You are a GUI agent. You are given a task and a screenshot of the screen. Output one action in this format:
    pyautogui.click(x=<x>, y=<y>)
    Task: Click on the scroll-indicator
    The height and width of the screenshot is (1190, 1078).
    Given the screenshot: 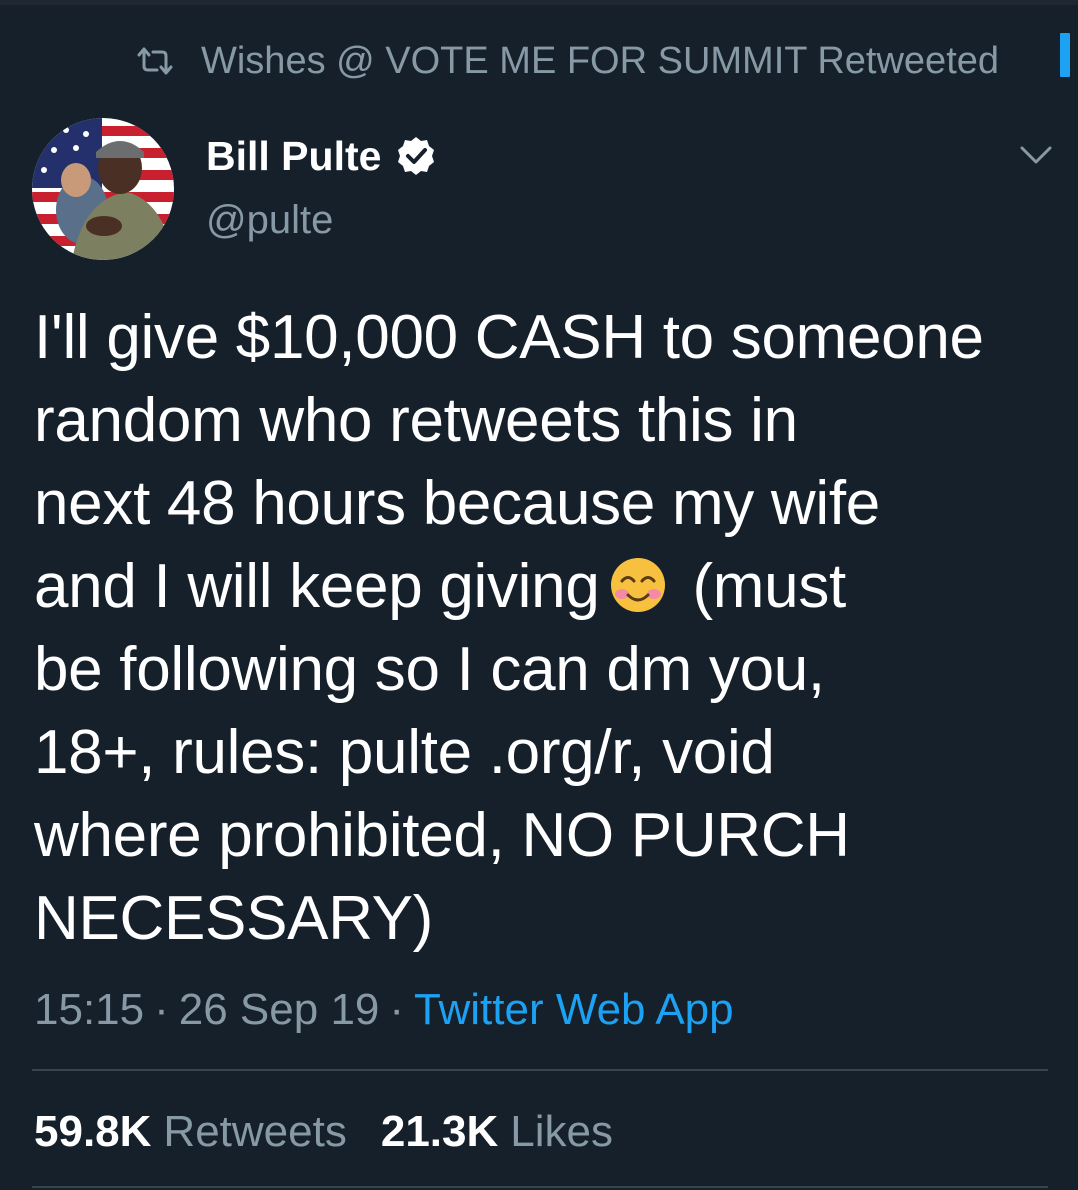 What is the action you would take?
    pyautogui.click(x=1065, y=55)
    